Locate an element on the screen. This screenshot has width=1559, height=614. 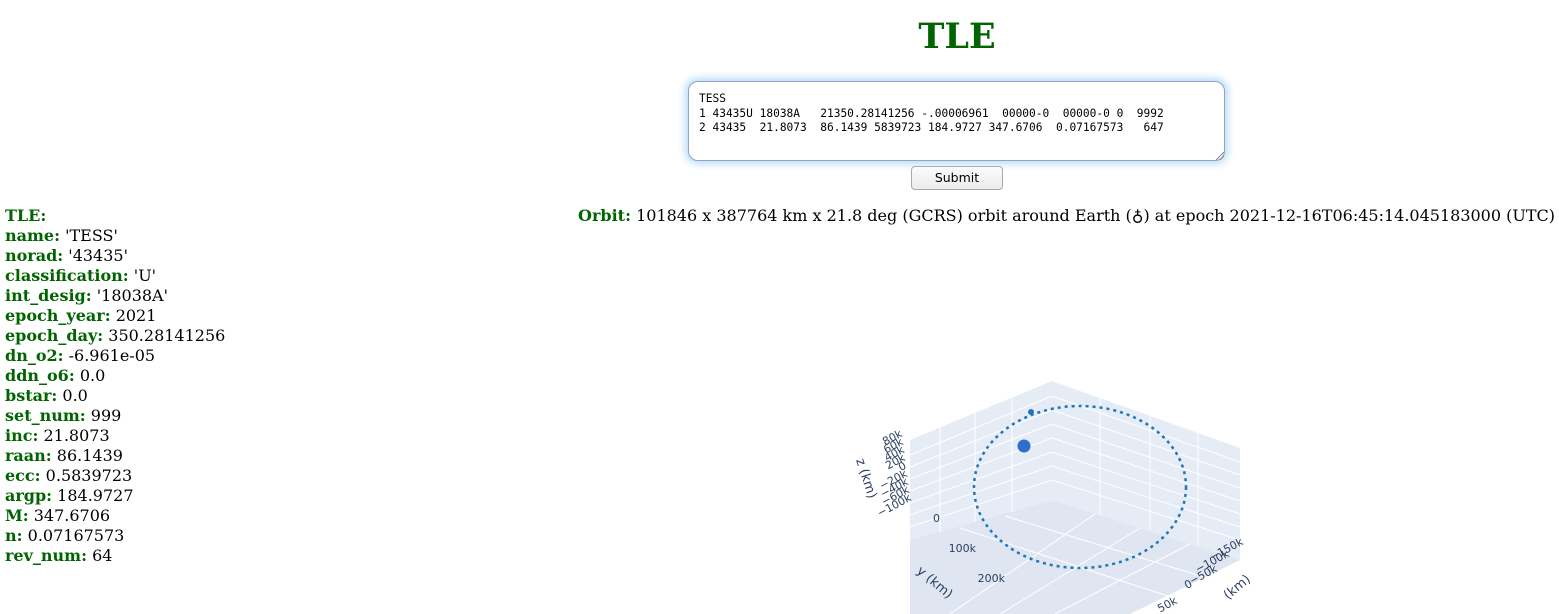
z-axis-title: z (km) is located at coordinates (865, 479).